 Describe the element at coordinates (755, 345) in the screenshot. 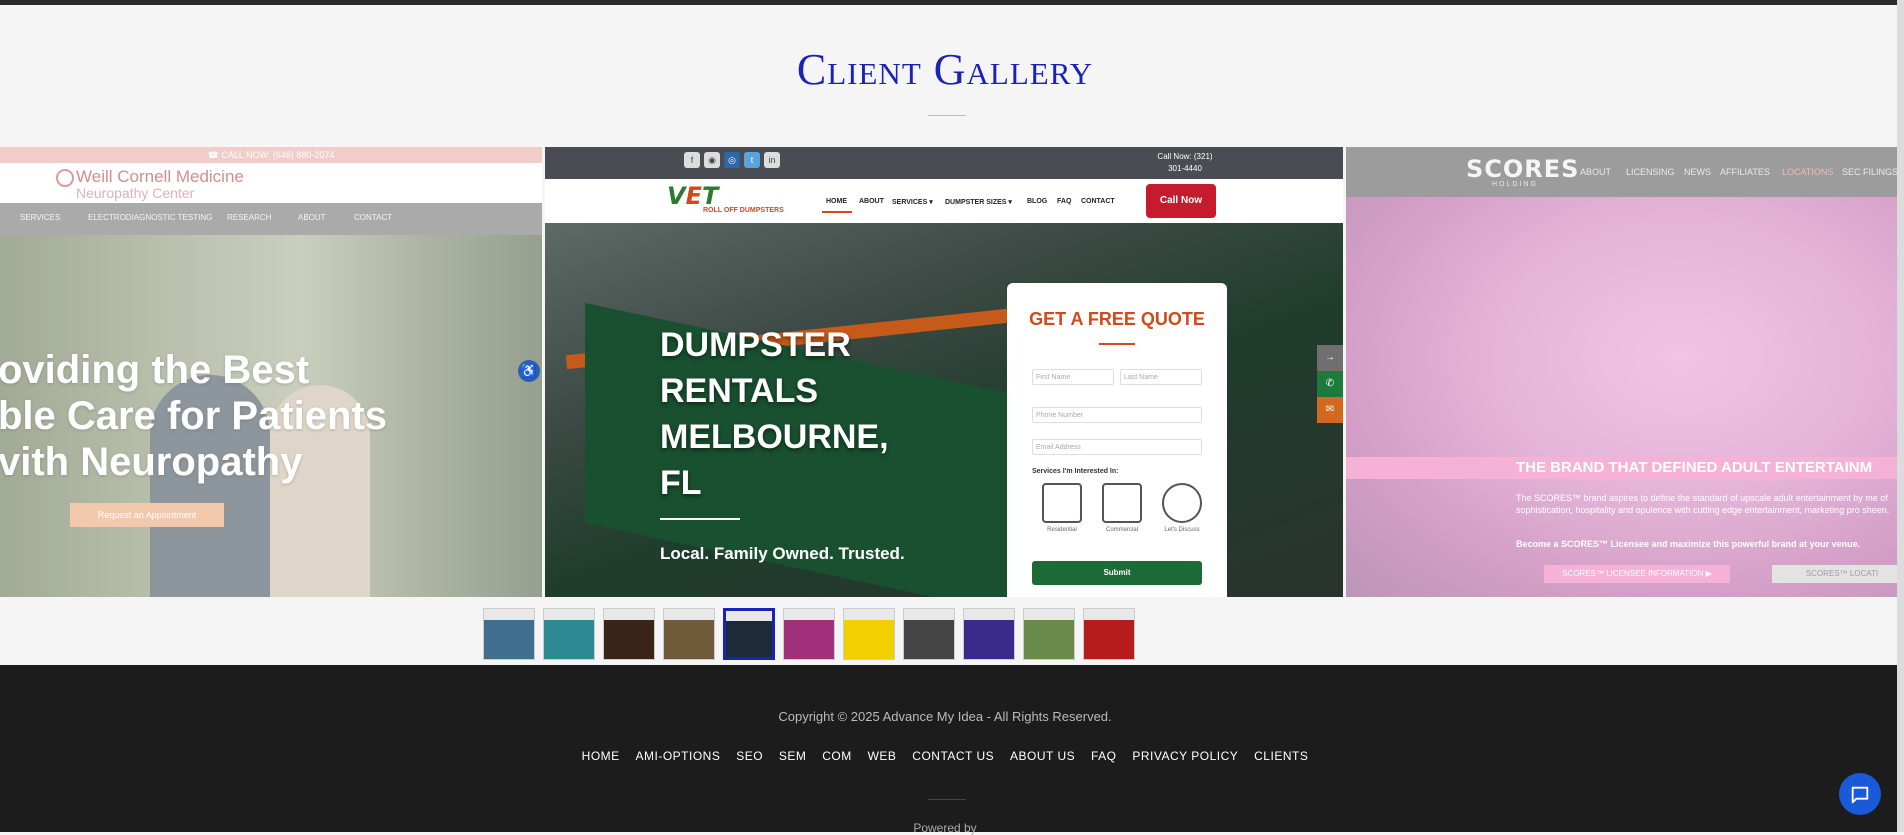

I see `hero-line: DUMPSTER` at that location.